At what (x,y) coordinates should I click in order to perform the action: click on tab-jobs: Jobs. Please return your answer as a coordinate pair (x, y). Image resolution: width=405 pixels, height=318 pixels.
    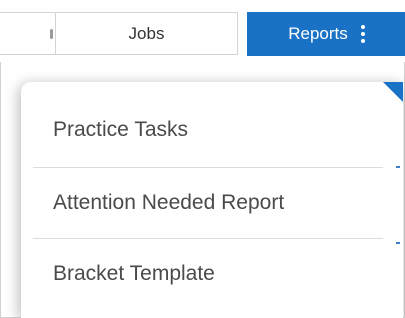
    Looking at the image, I should click on (146, 33).